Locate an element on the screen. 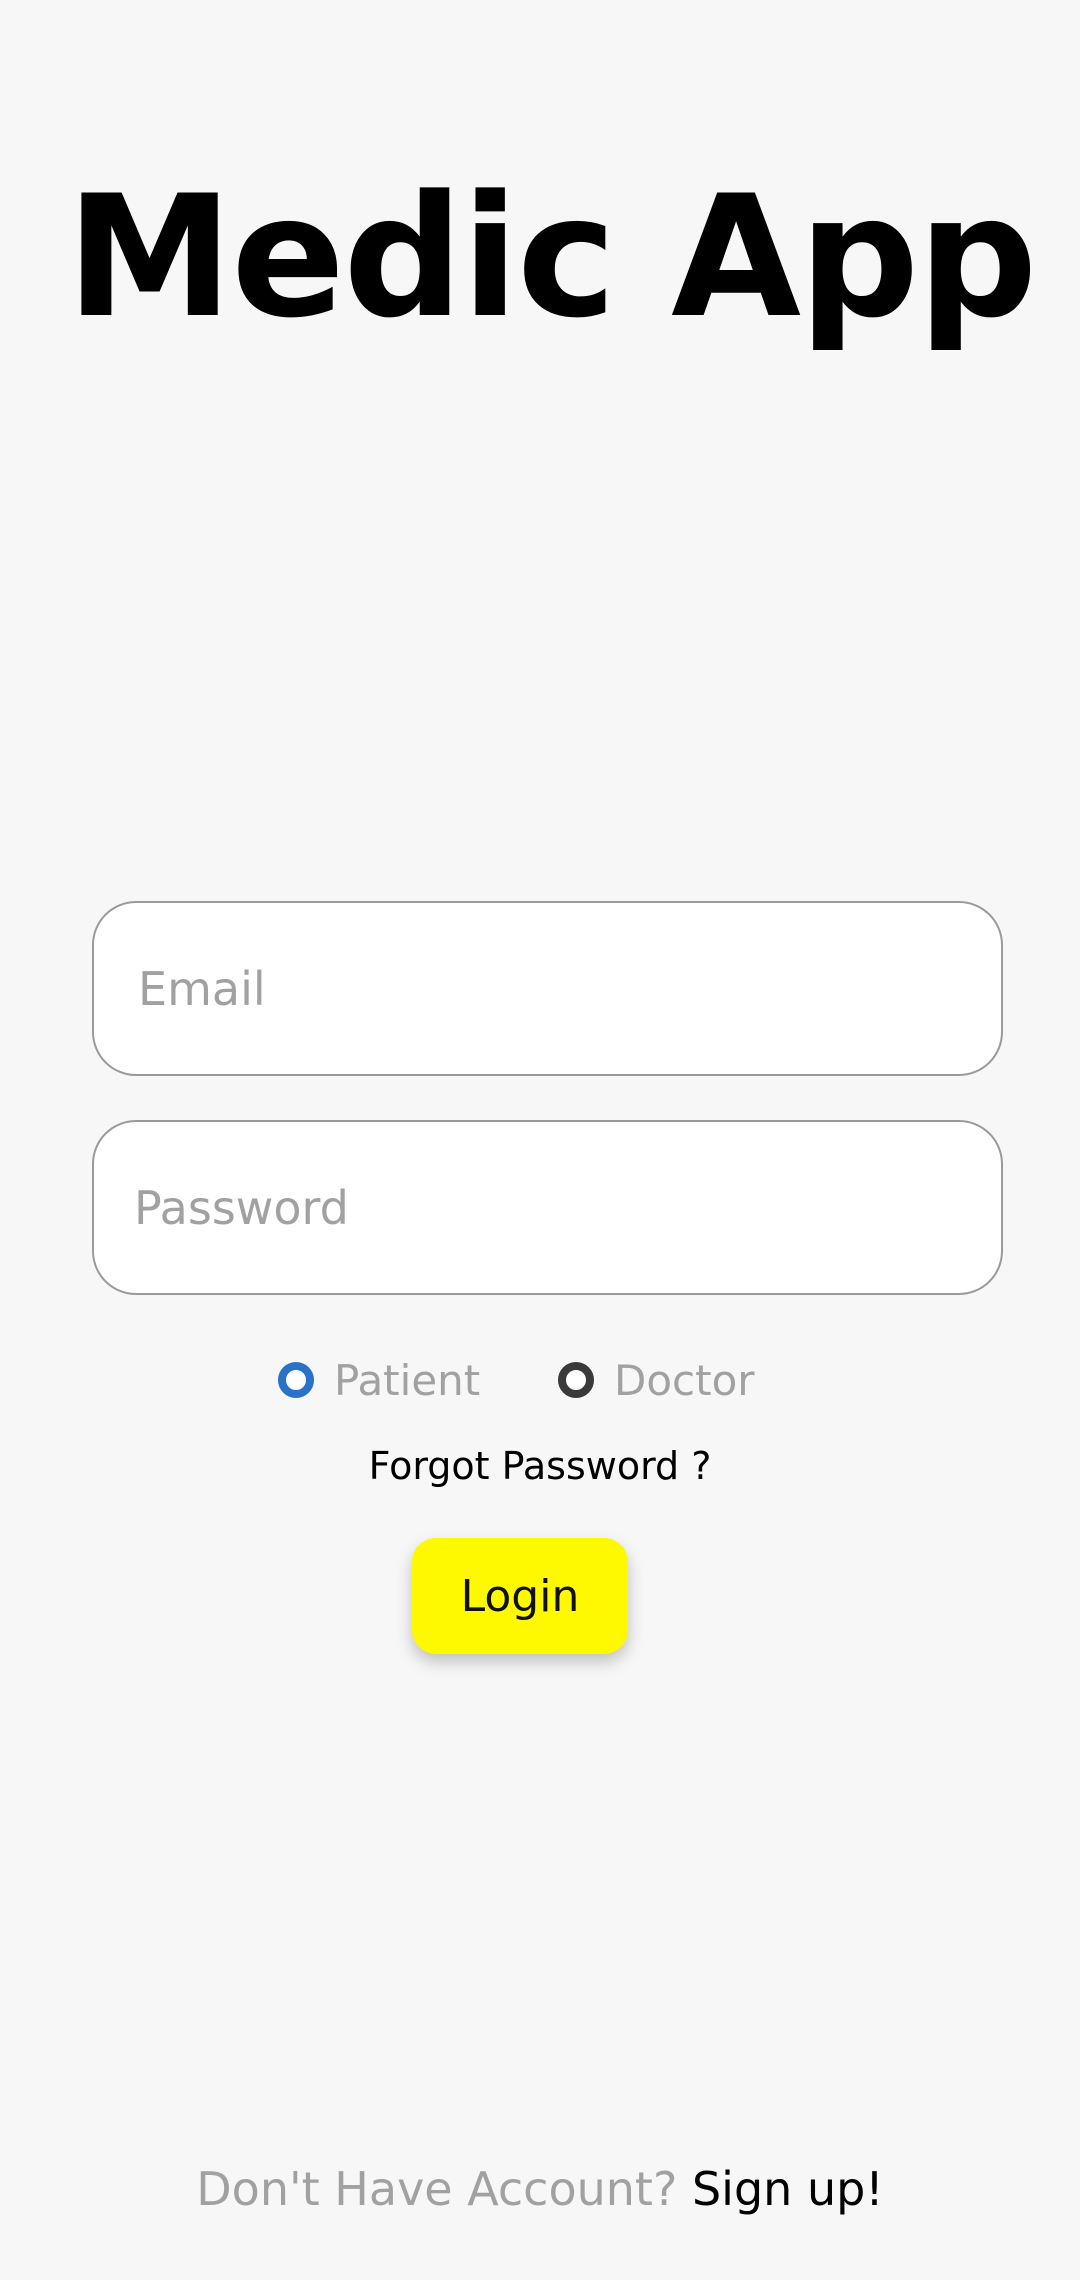 The height and width of the screenshot is (2280, 1080). login-button: Login is located at coordinates (520, 1596).